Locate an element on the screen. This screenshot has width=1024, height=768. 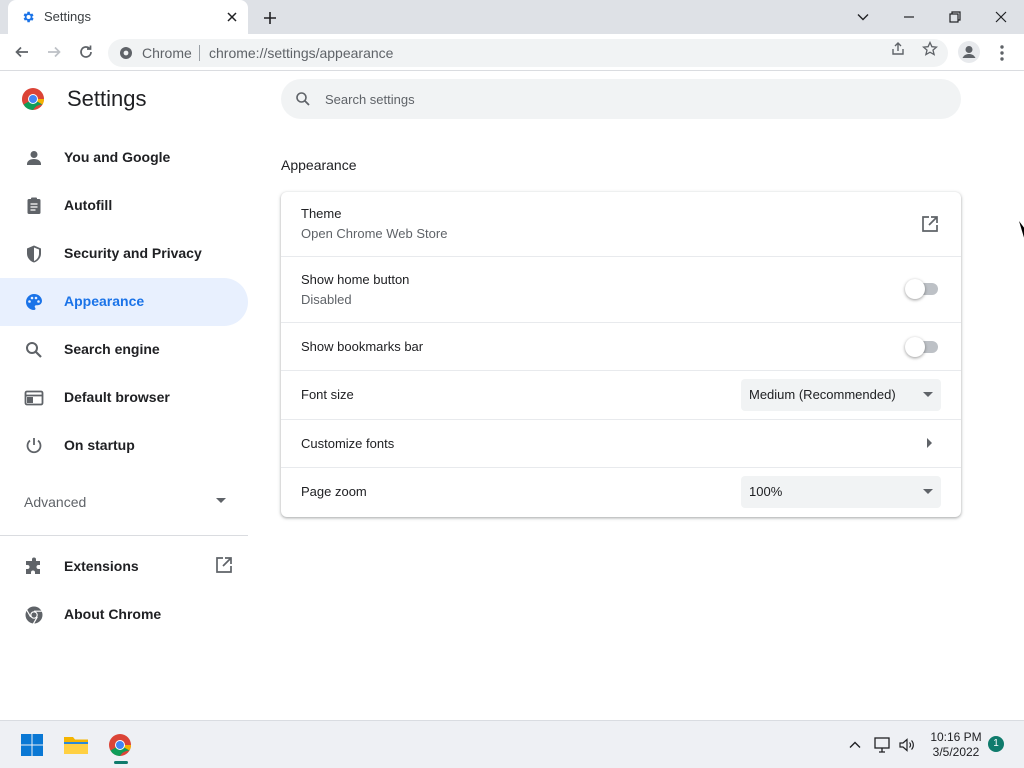
font-size-row: Font size Medium (Recommended) is located at coordinates (621, 394).